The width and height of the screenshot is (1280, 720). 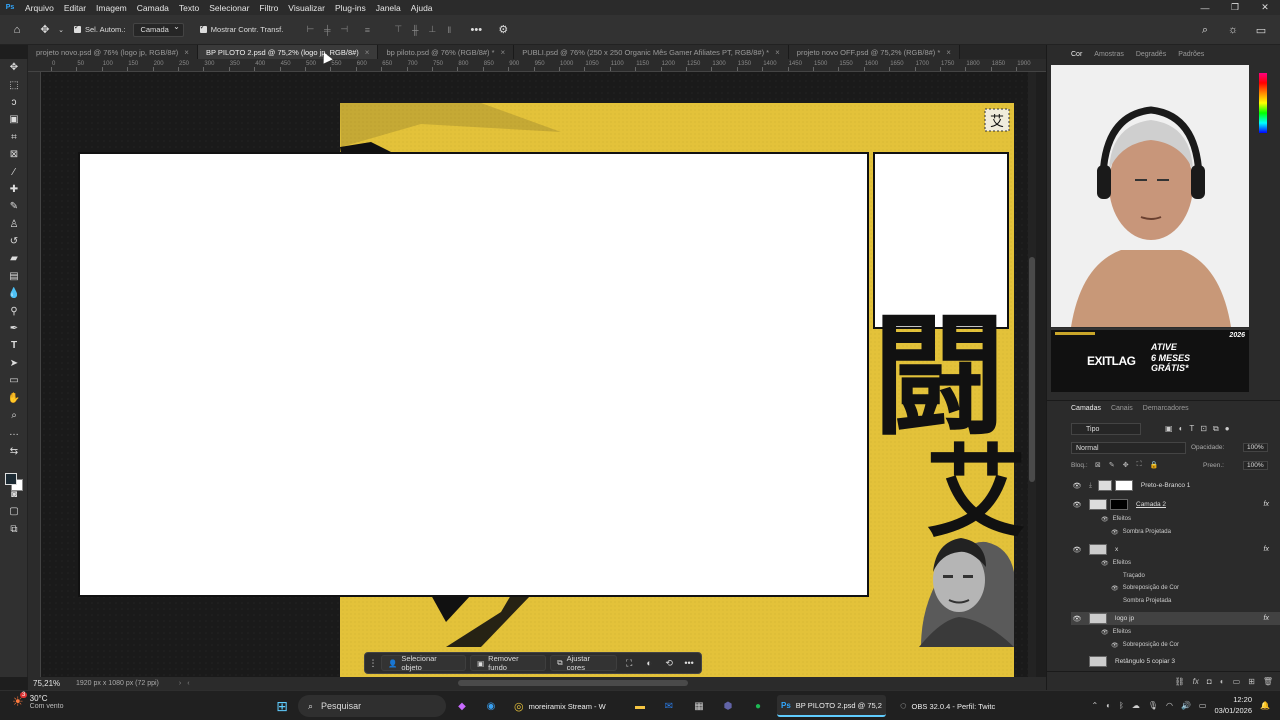 What do you see at coordinates (1094, 705) in the screenshot?
I see `chevron-up-icon: ⌃` at bounding box center [1094, 705].